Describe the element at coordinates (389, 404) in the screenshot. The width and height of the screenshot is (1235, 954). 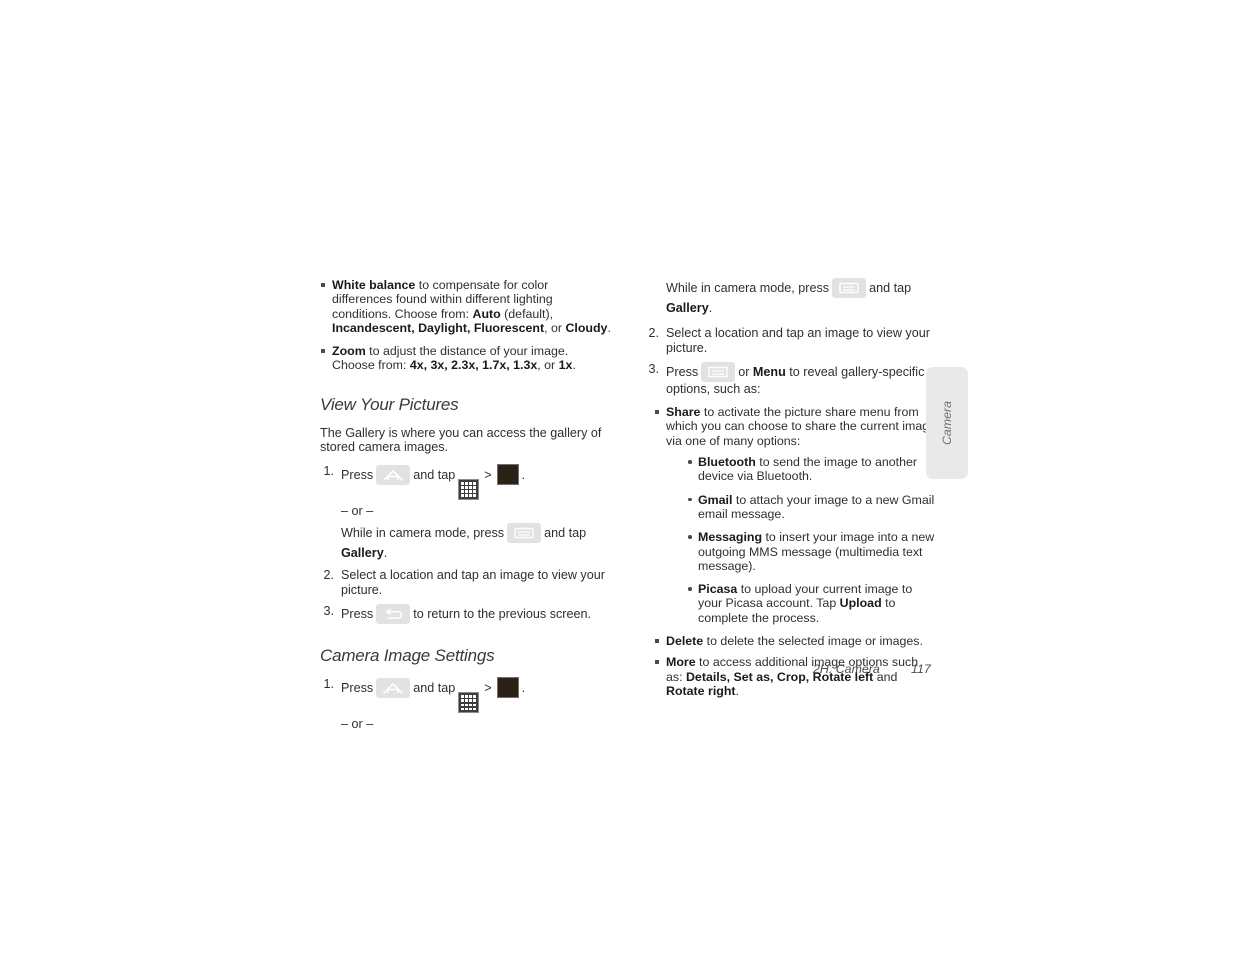
I see `heading-view-your-pictures: View Your Pictures` at that location.